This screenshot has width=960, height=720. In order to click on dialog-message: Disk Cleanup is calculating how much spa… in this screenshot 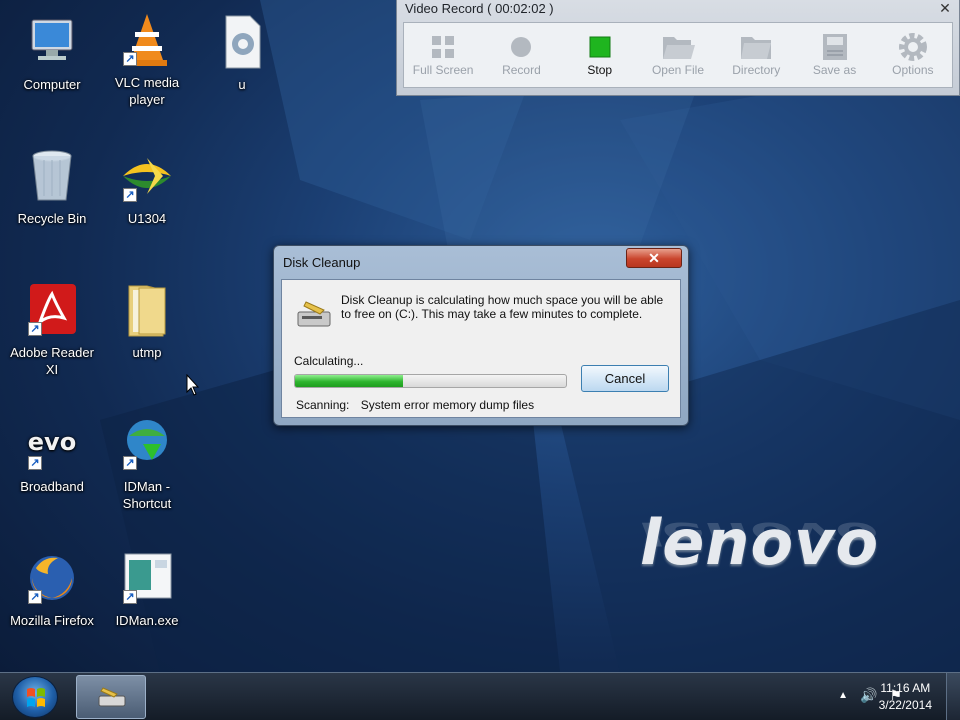, I will do `click(502, 307)`.